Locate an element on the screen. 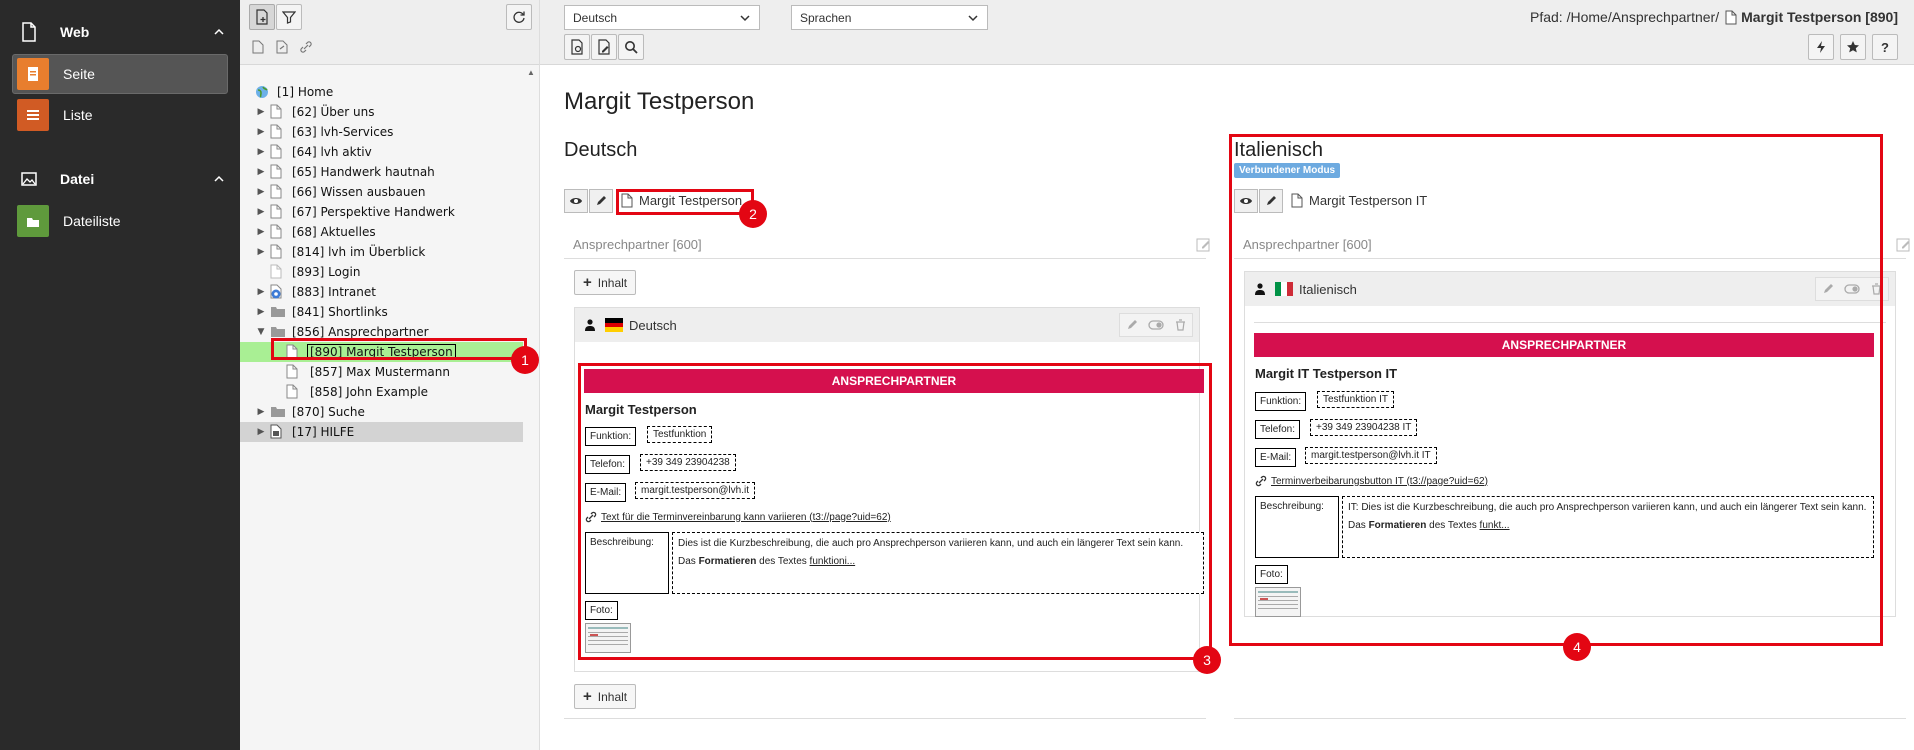 The image size is (1914, 750). edit-page-properties-button is located at coordinates (604, 47).